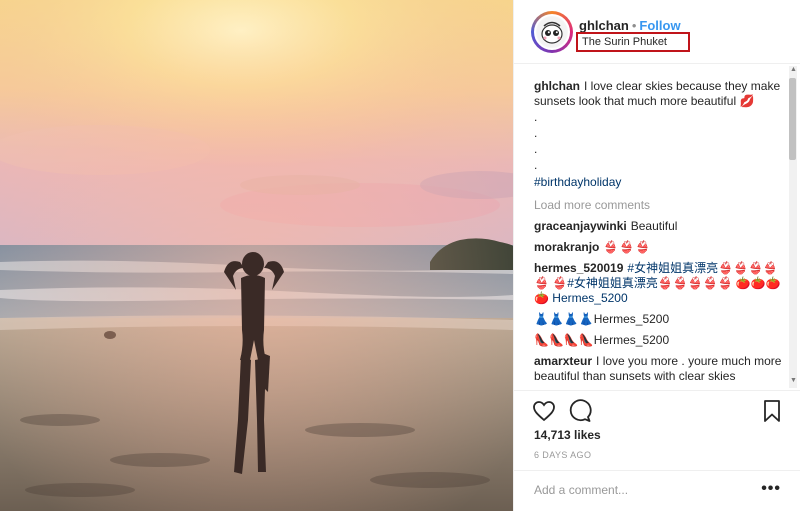 The width and height of the screenshot is (800, 511). I want to click on comment-item: morakranjo 👙👙👙, so click(660, 247).